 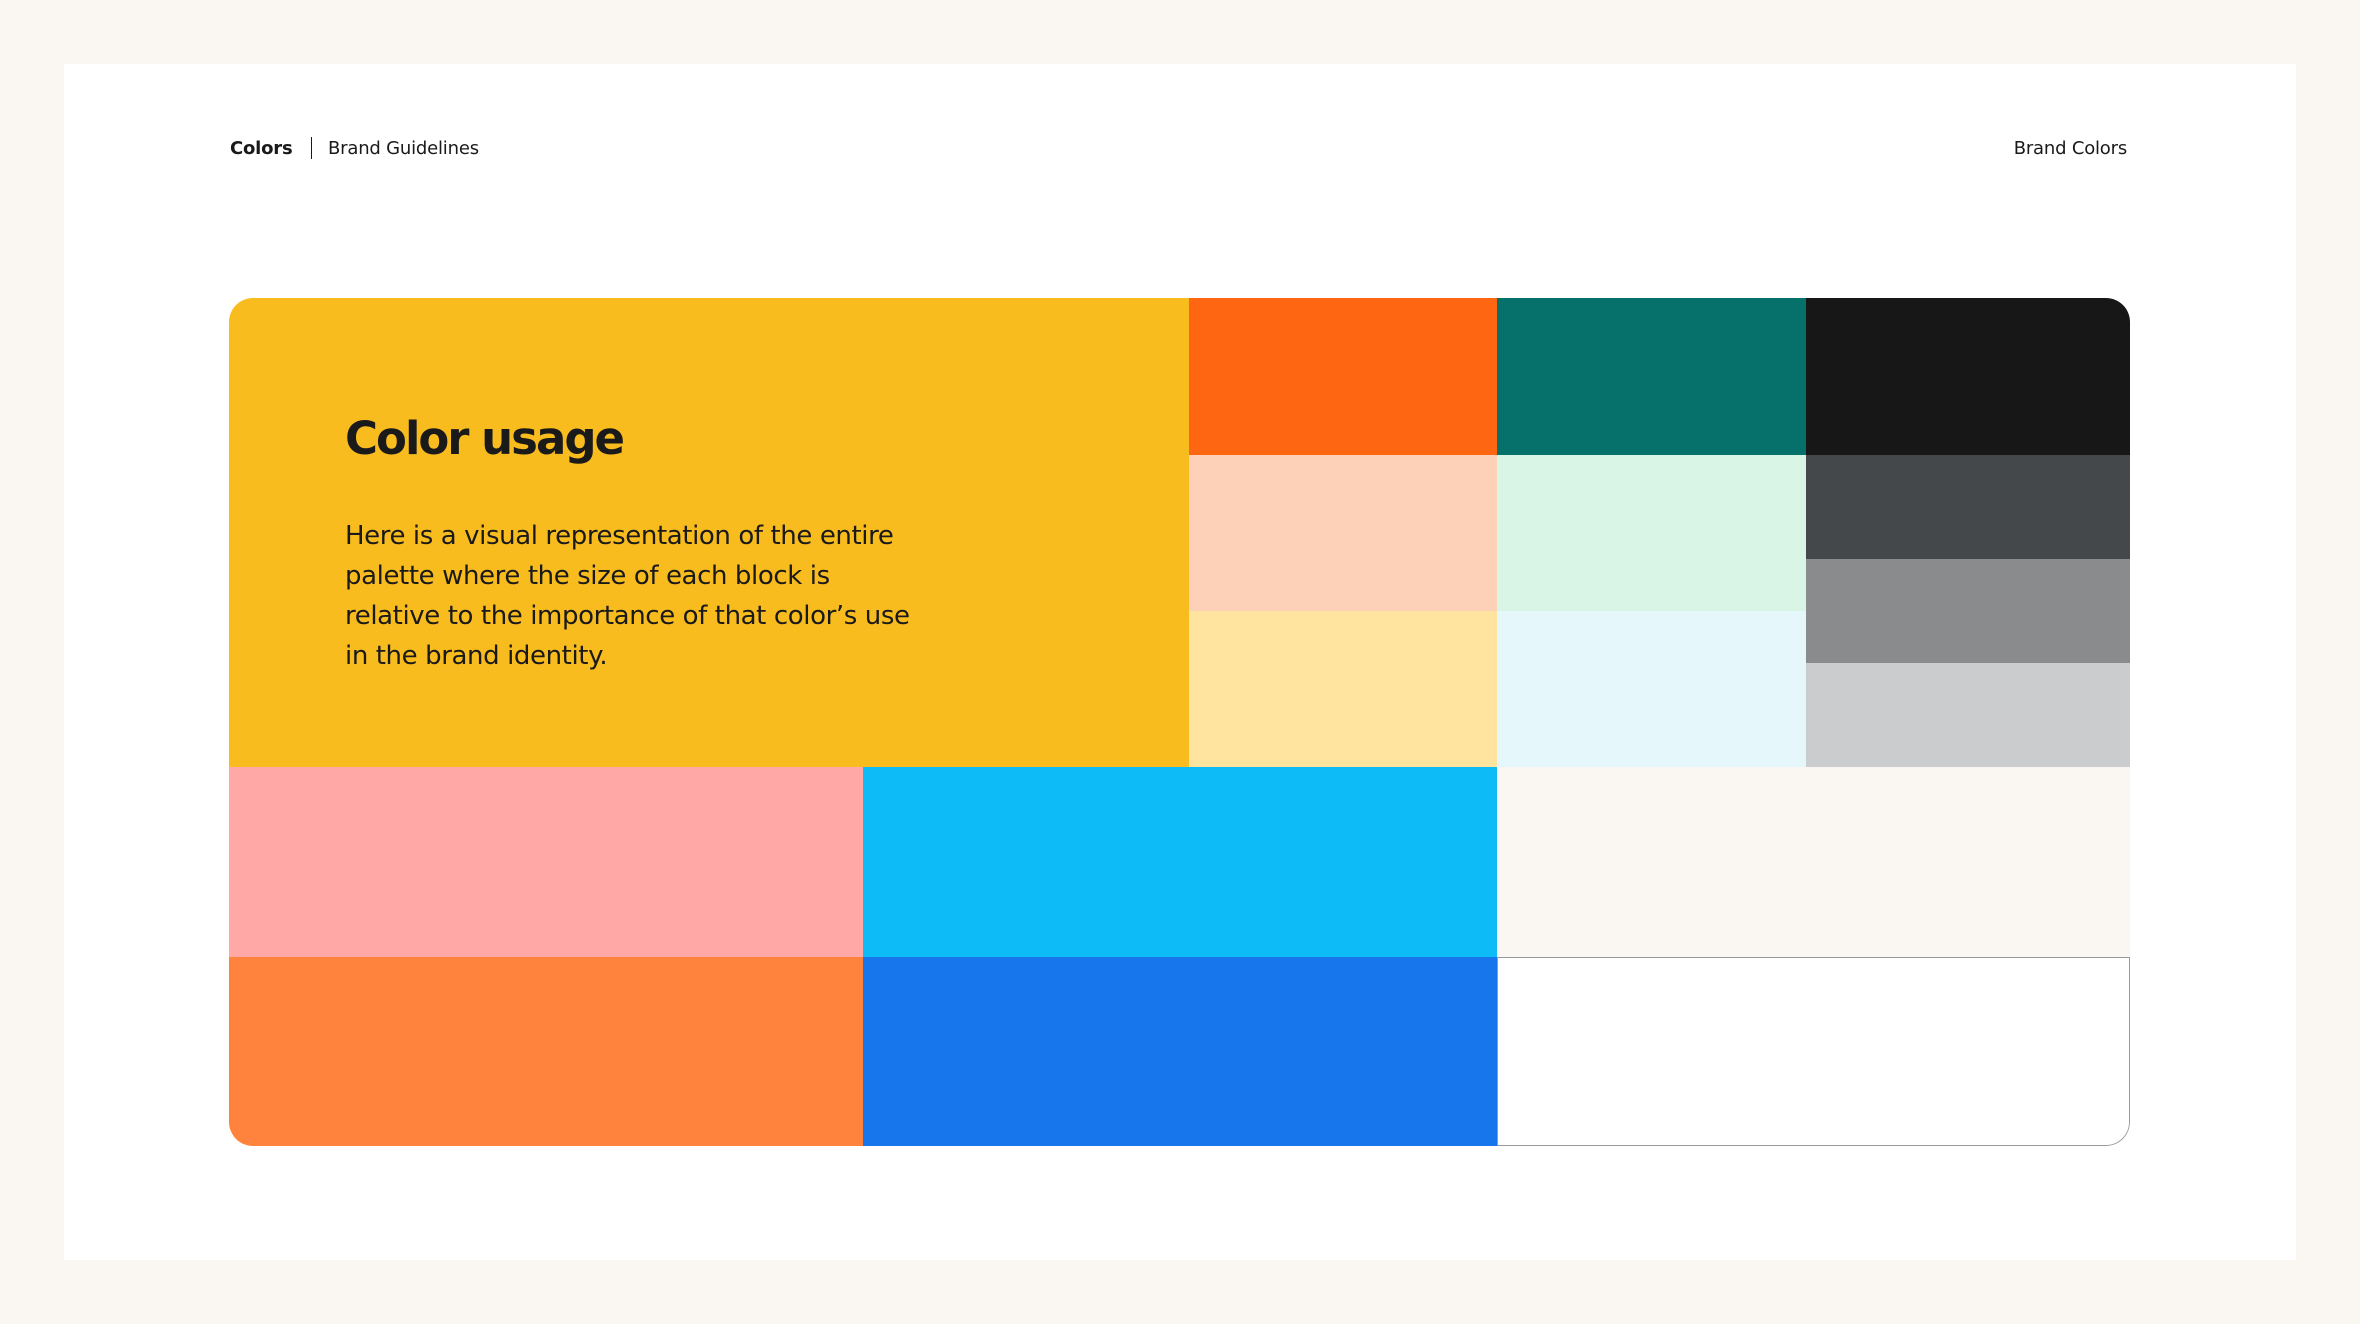 What do you see at coordinates (1343, 376) in the screenshot?
I see `swatch-orange` at bounding box center [1343, 376].